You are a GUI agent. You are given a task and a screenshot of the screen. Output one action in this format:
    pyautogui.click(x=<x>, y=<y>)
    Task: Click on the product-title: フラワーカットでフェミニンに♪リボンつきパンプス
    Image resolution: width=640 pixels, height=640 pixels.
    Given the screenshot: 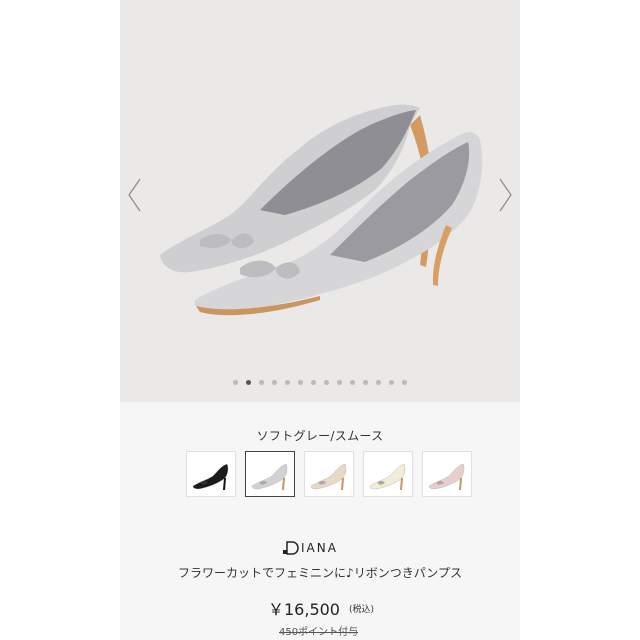 What is the action you would take?
    pyautogui.click(x=320, y=573)
    